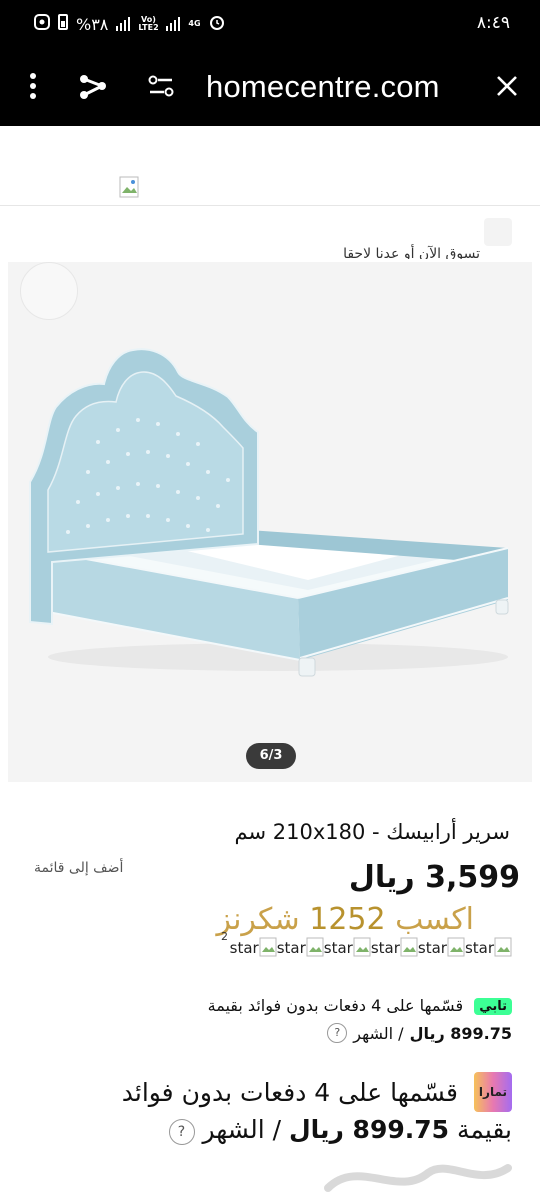 The image size is (540, 1200). Describe the element at coordinates (372, 832) in the screenshot. I see `product-title: سرير أرابيسك - 210x180 سم` at that location.